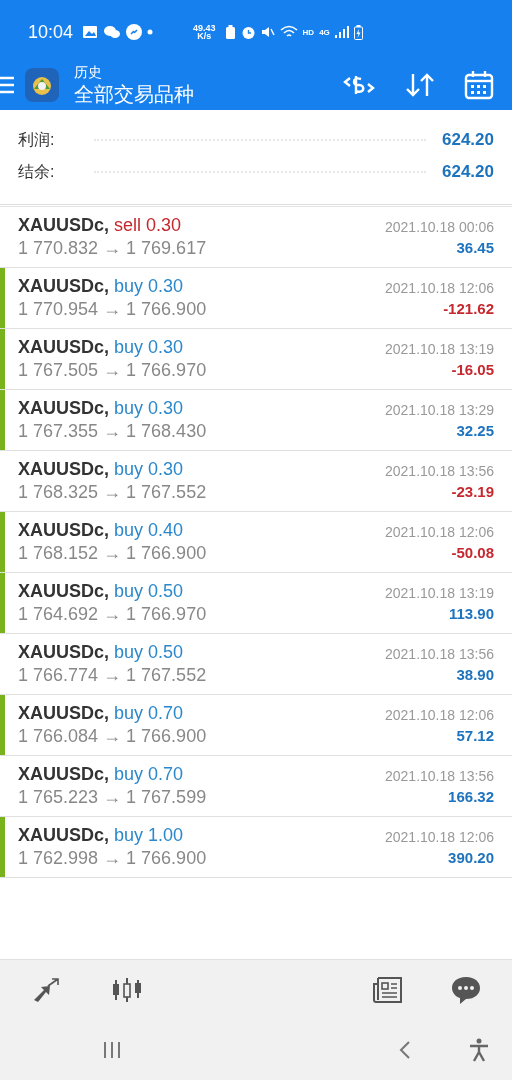  What do you see at coordinates (466, 990) in the screenshot?
I see `chat-icon` at bounding box center [466, 990].